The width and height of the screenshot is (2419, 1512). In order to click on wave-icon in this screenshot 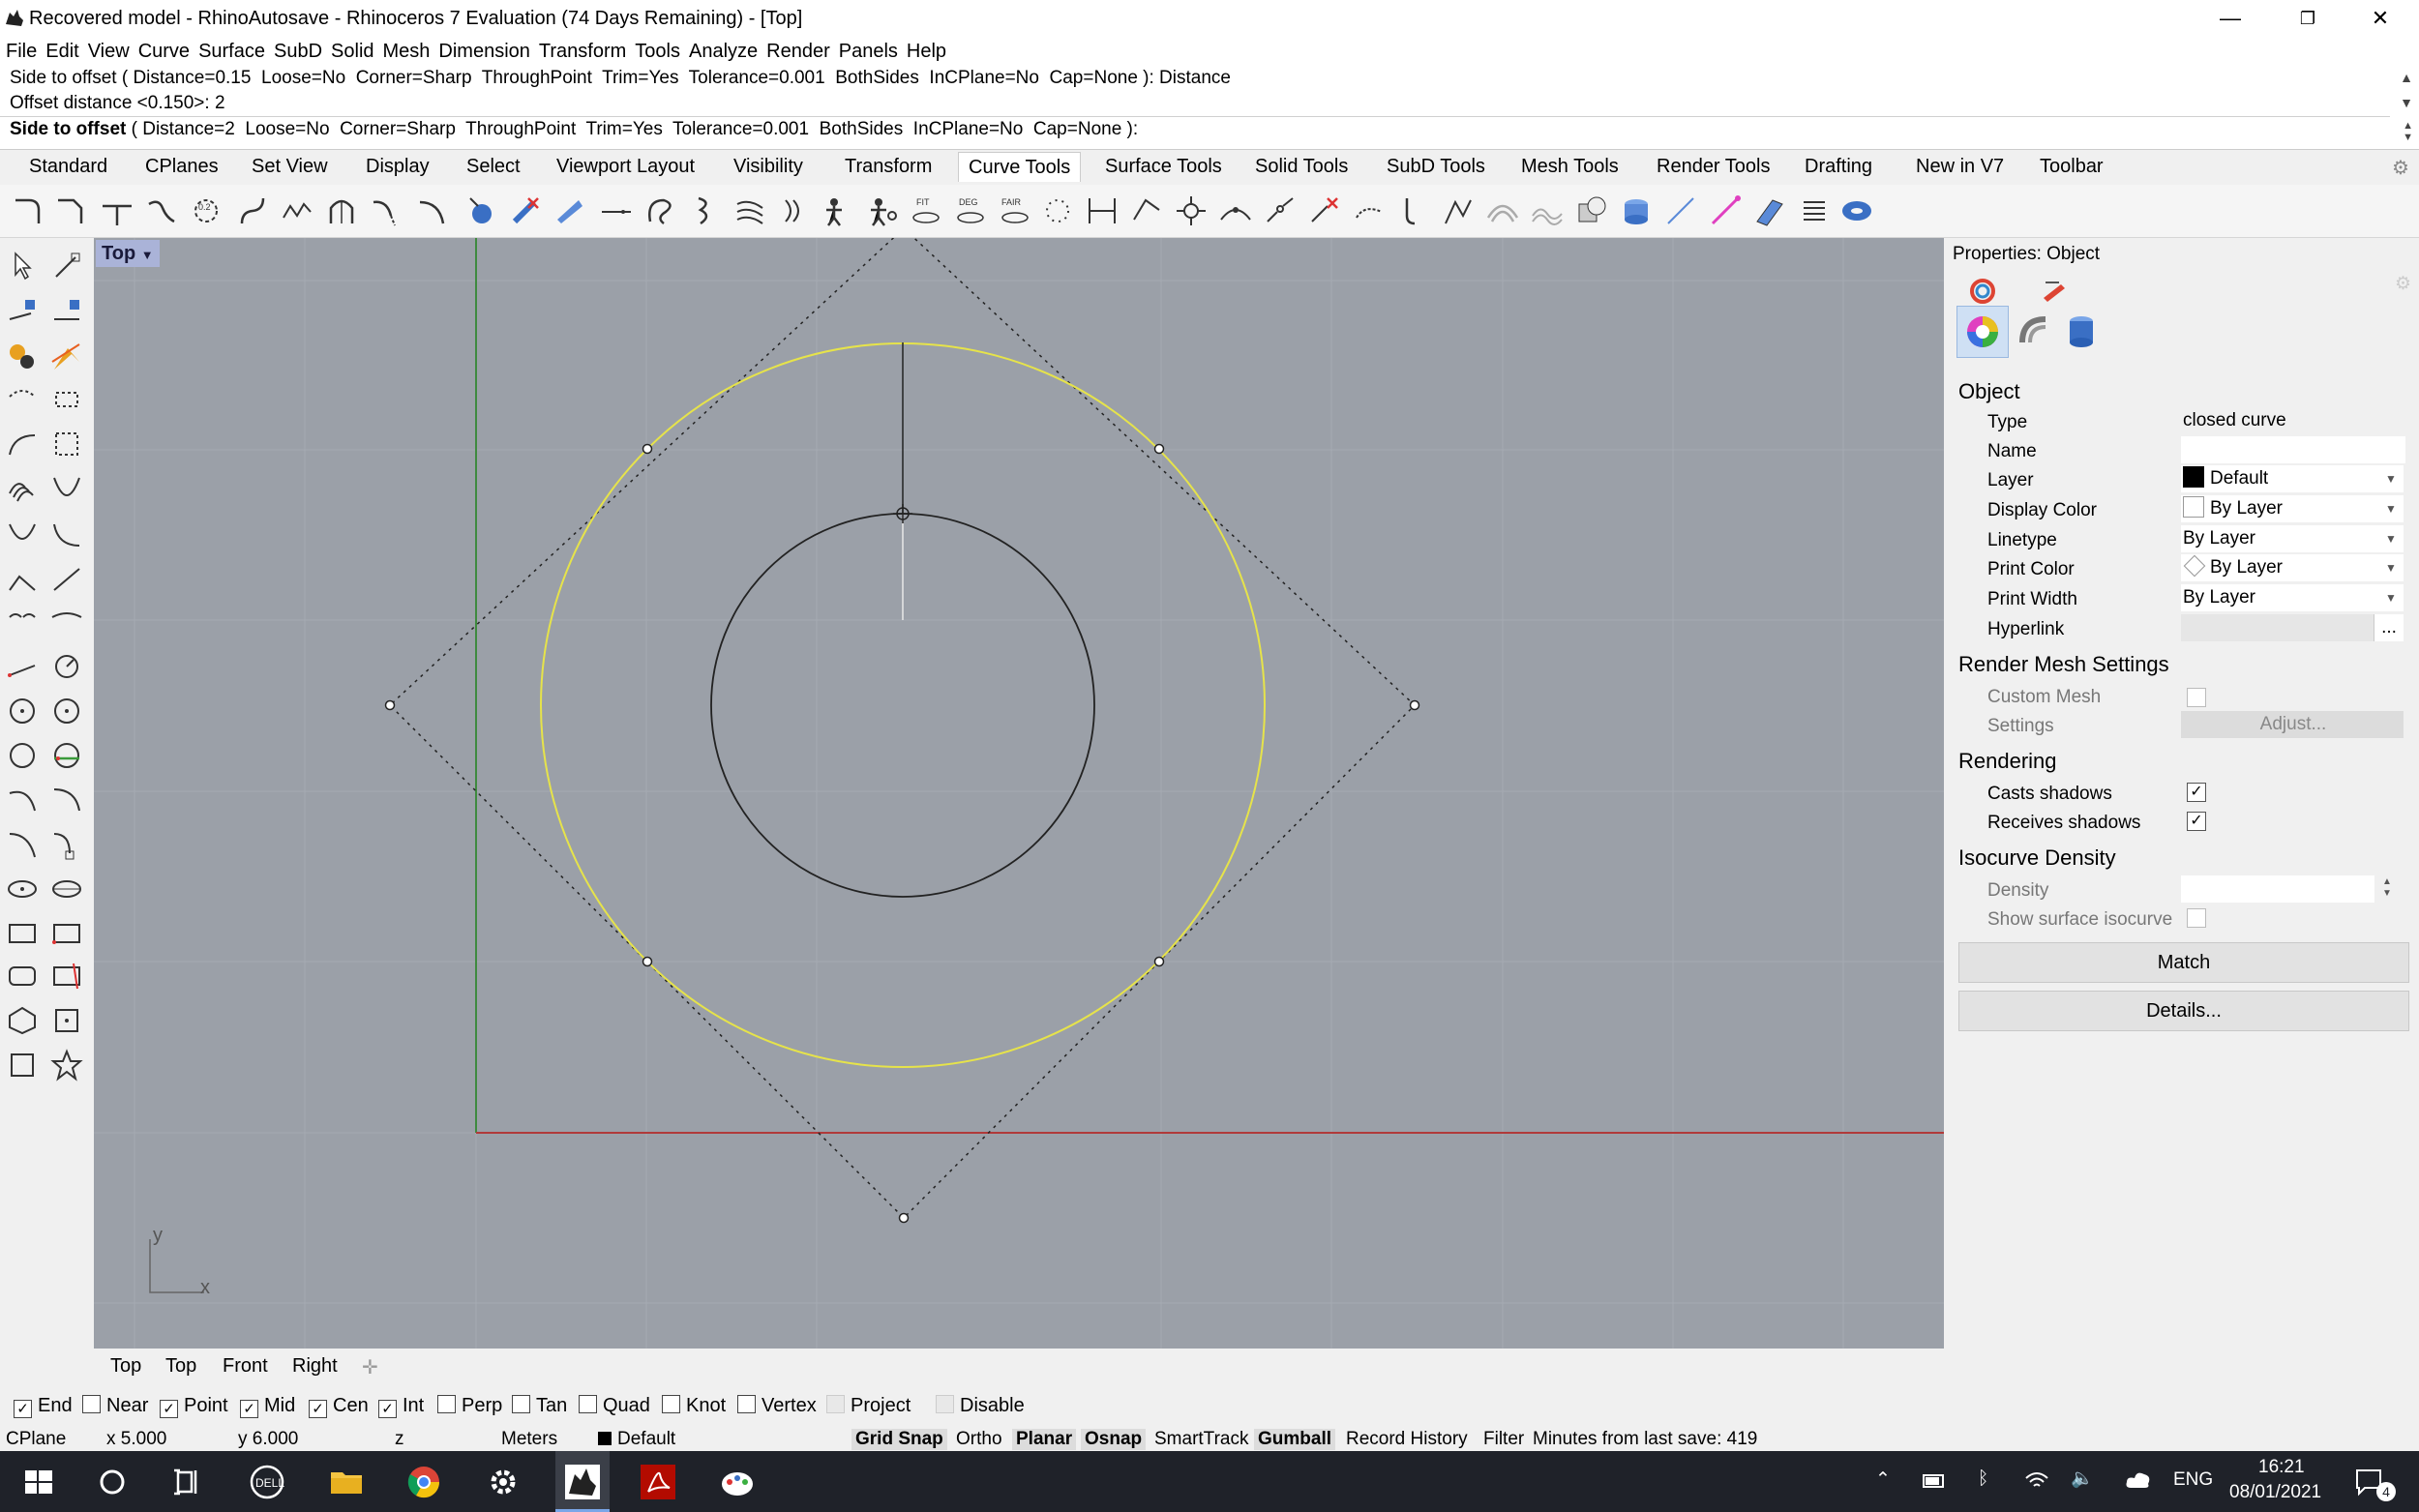, I will do `click(1548, 211)`.